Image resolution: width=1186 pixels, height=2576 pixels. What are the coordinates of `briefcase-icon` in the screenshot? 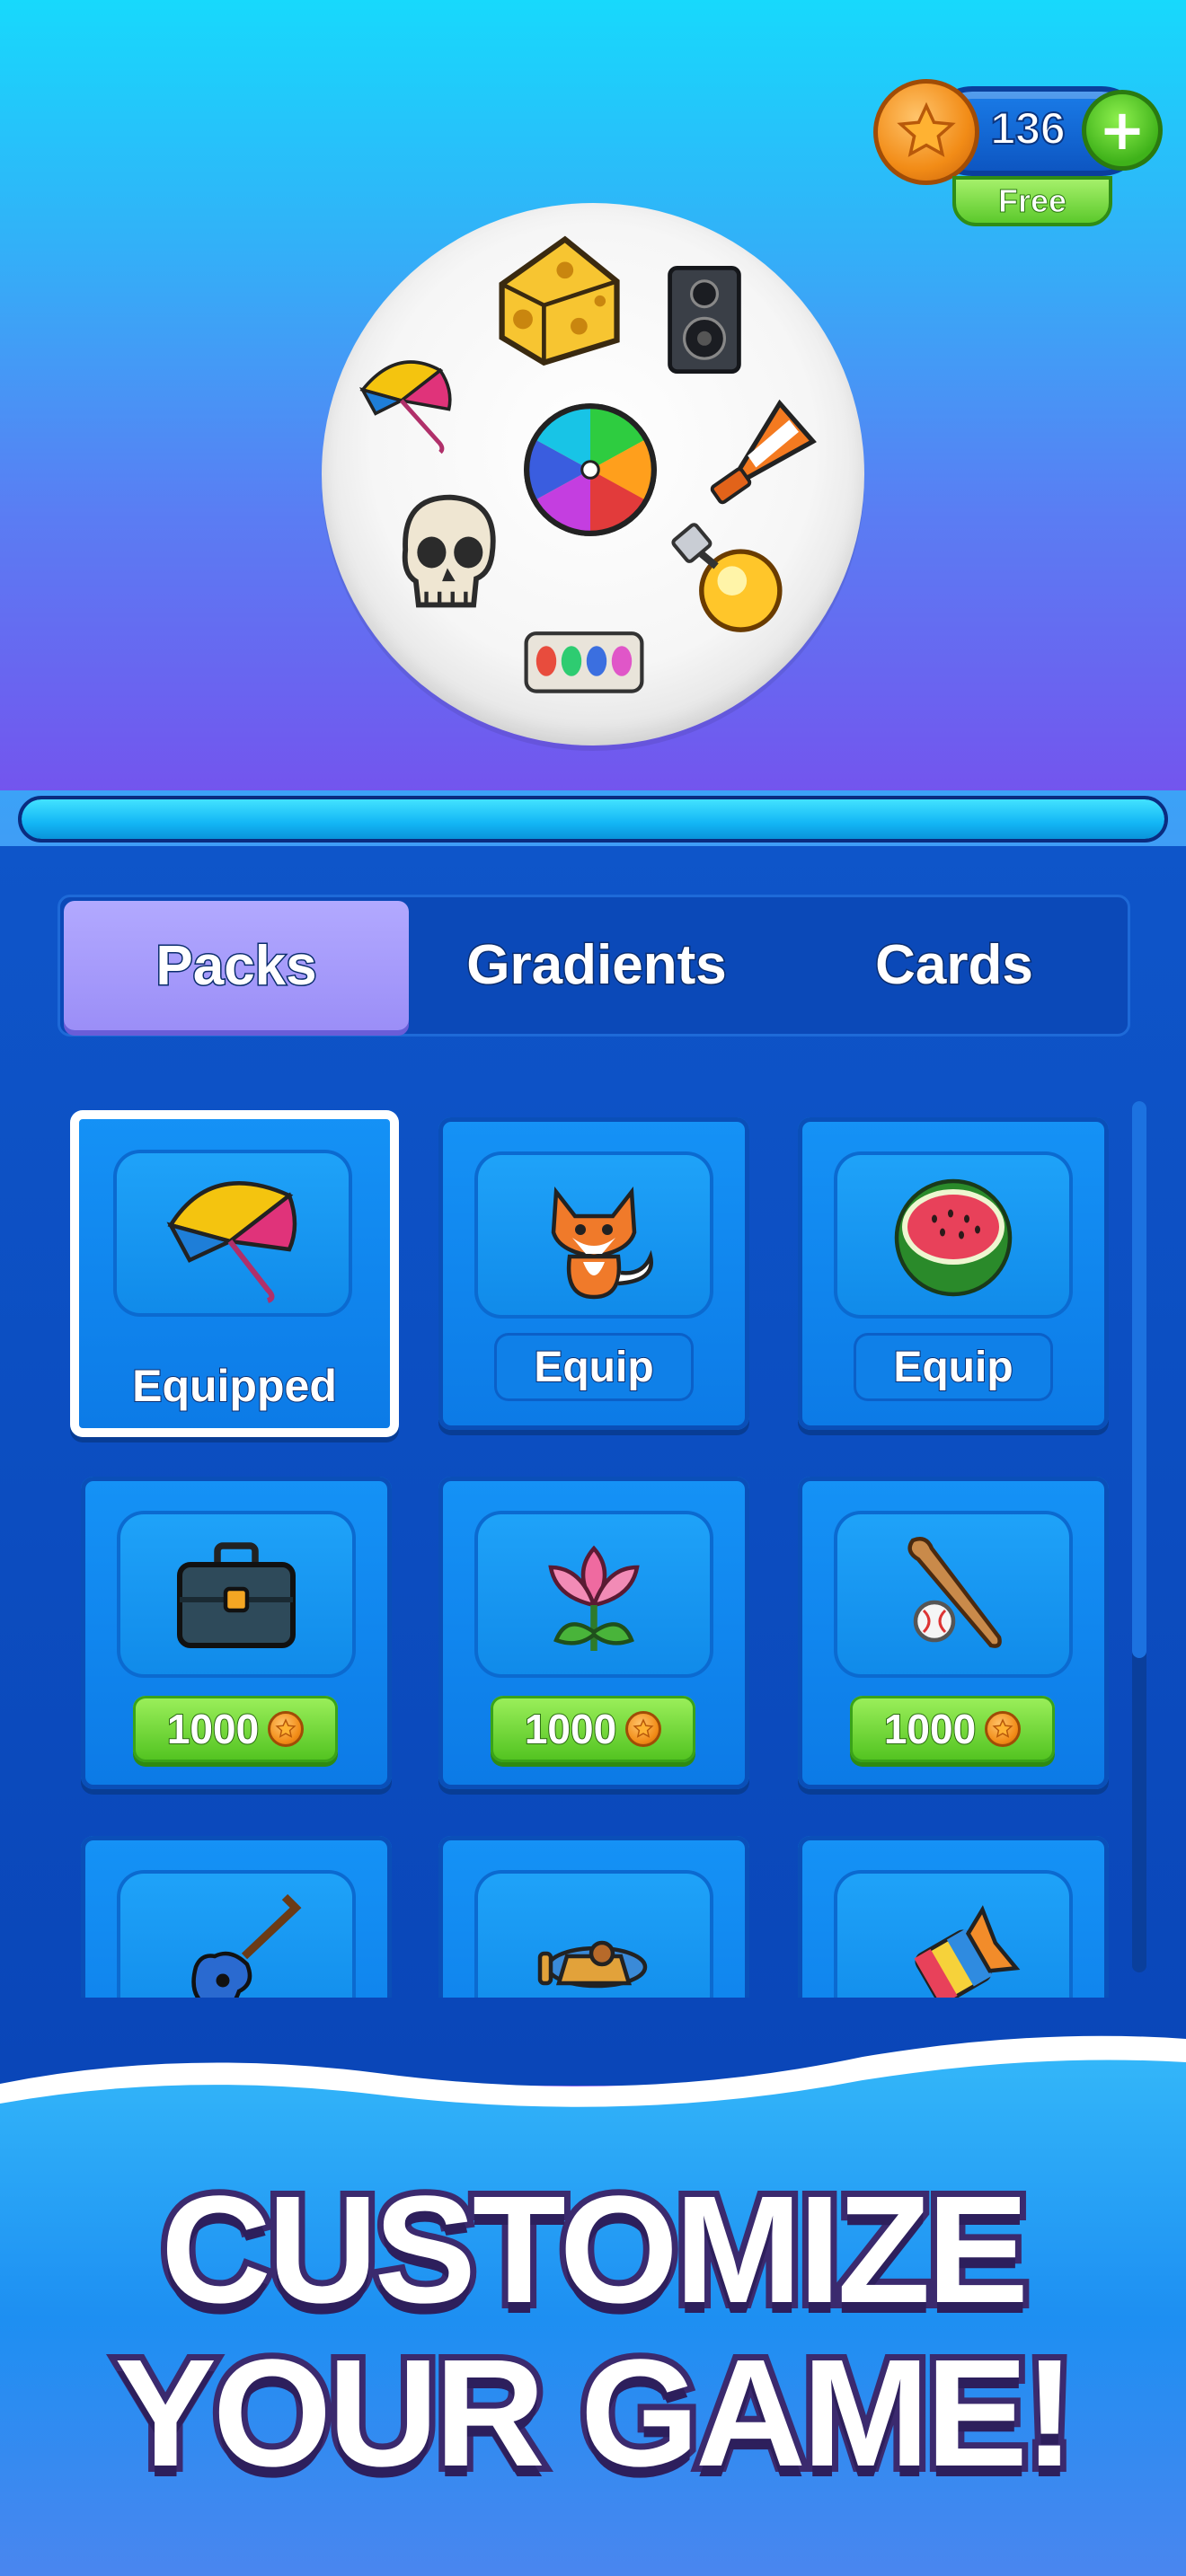 It's located at (236, 1595).